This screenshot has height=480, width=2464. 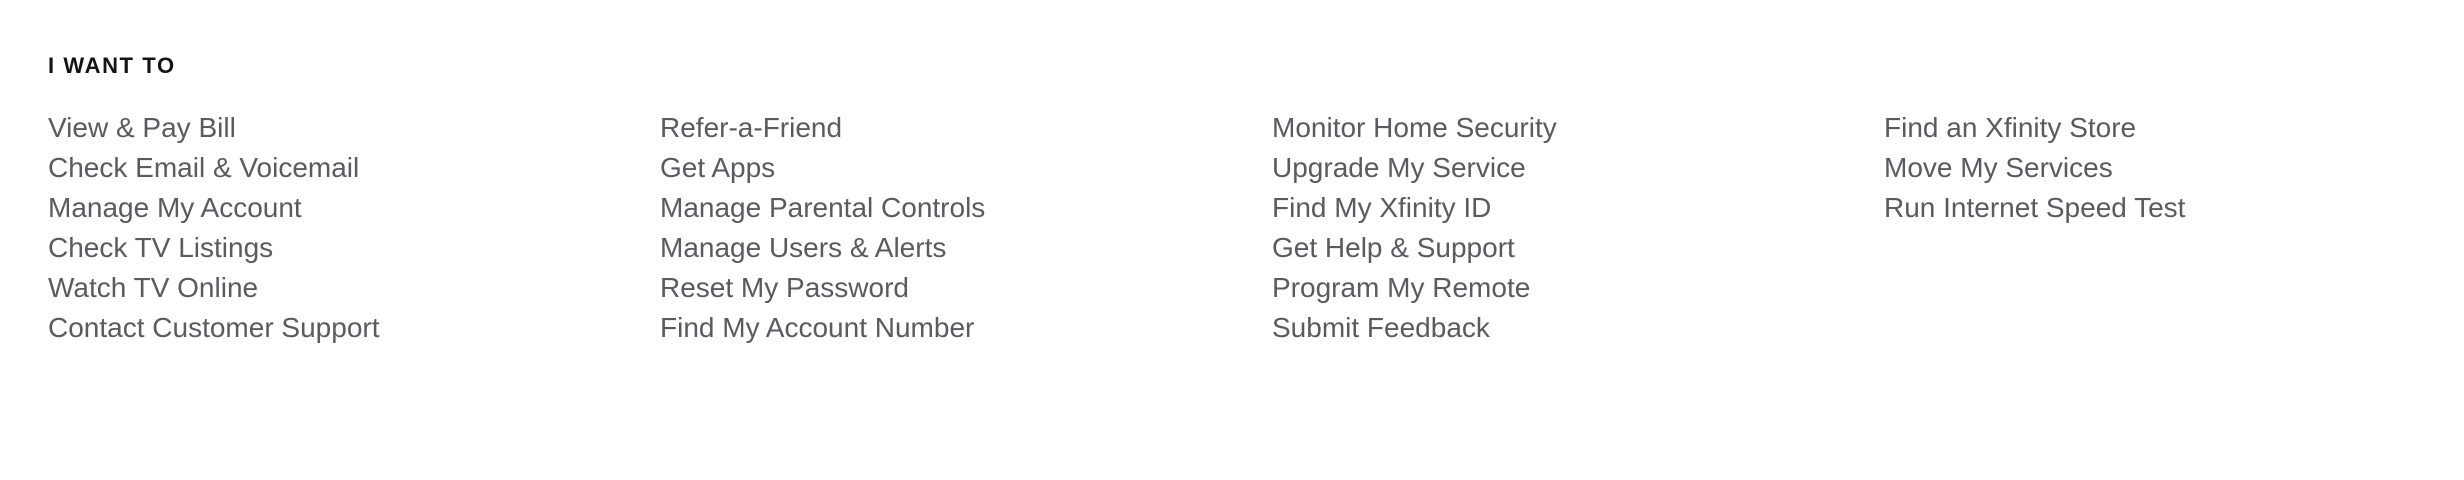 I want to click on link-find-my-account-number: Find My Account Number, so click(x=966, y=328).